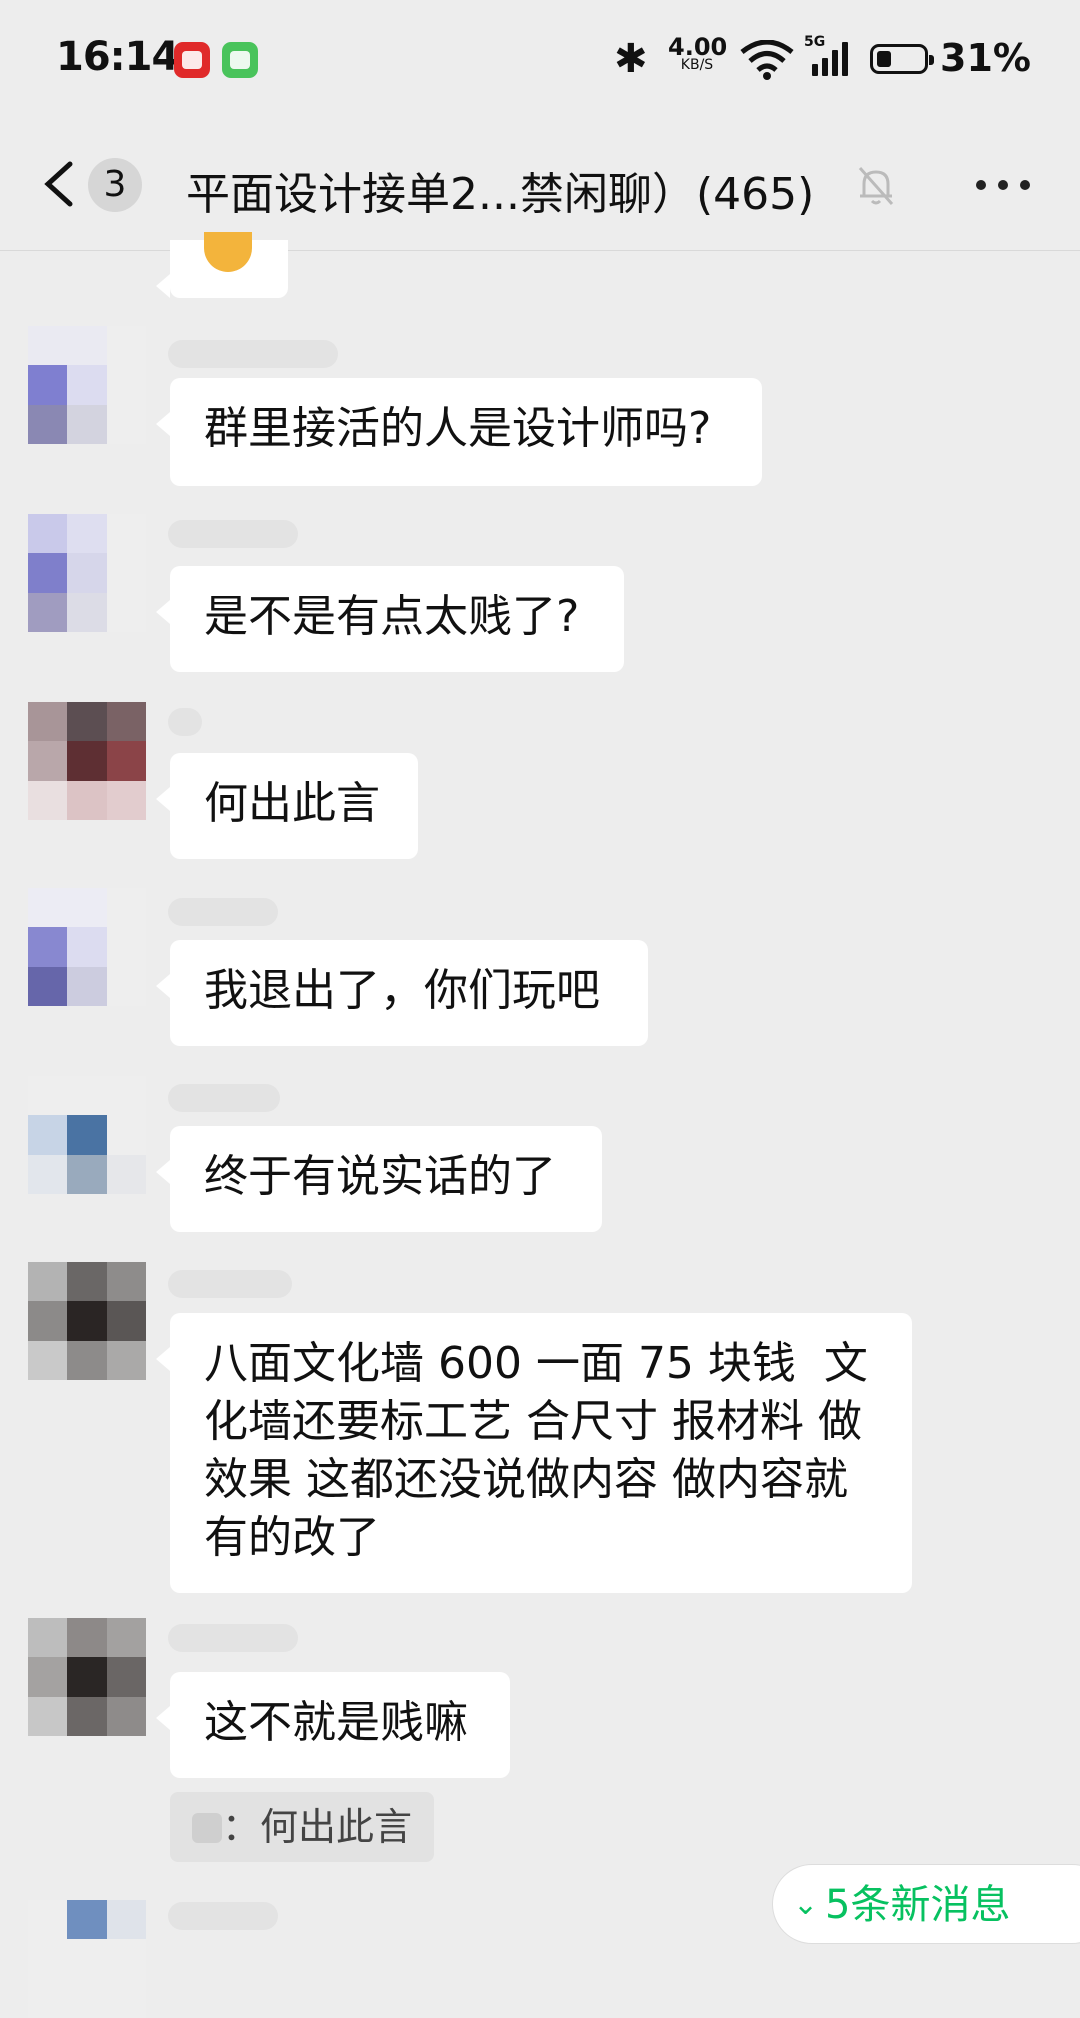 The width and height of the screenshot is (1080, 2018). Describe the element at coordinates (985, 58) in the screenshot. I see `battery-percent: 31%` at that location.